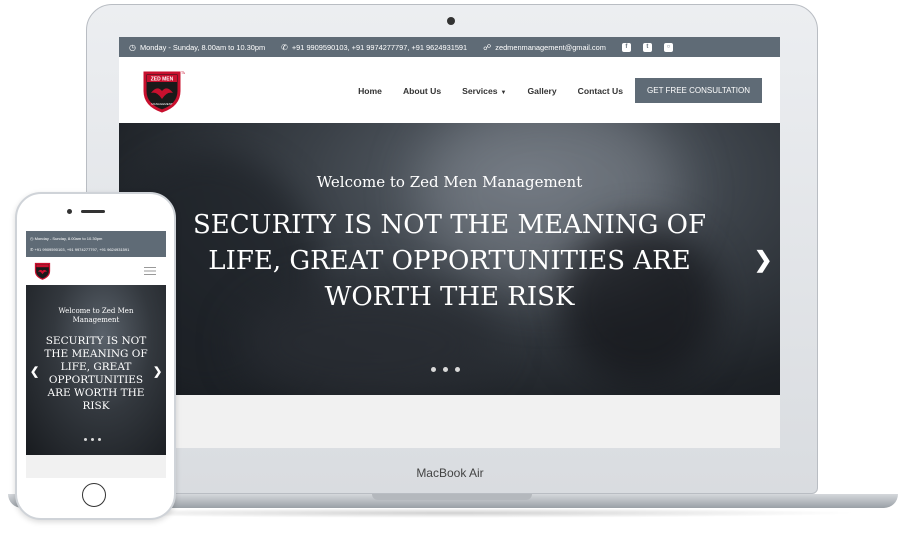 This screenshot has height=540, width=900. I want to click on instagram-icon: ○, so click(668, 47).